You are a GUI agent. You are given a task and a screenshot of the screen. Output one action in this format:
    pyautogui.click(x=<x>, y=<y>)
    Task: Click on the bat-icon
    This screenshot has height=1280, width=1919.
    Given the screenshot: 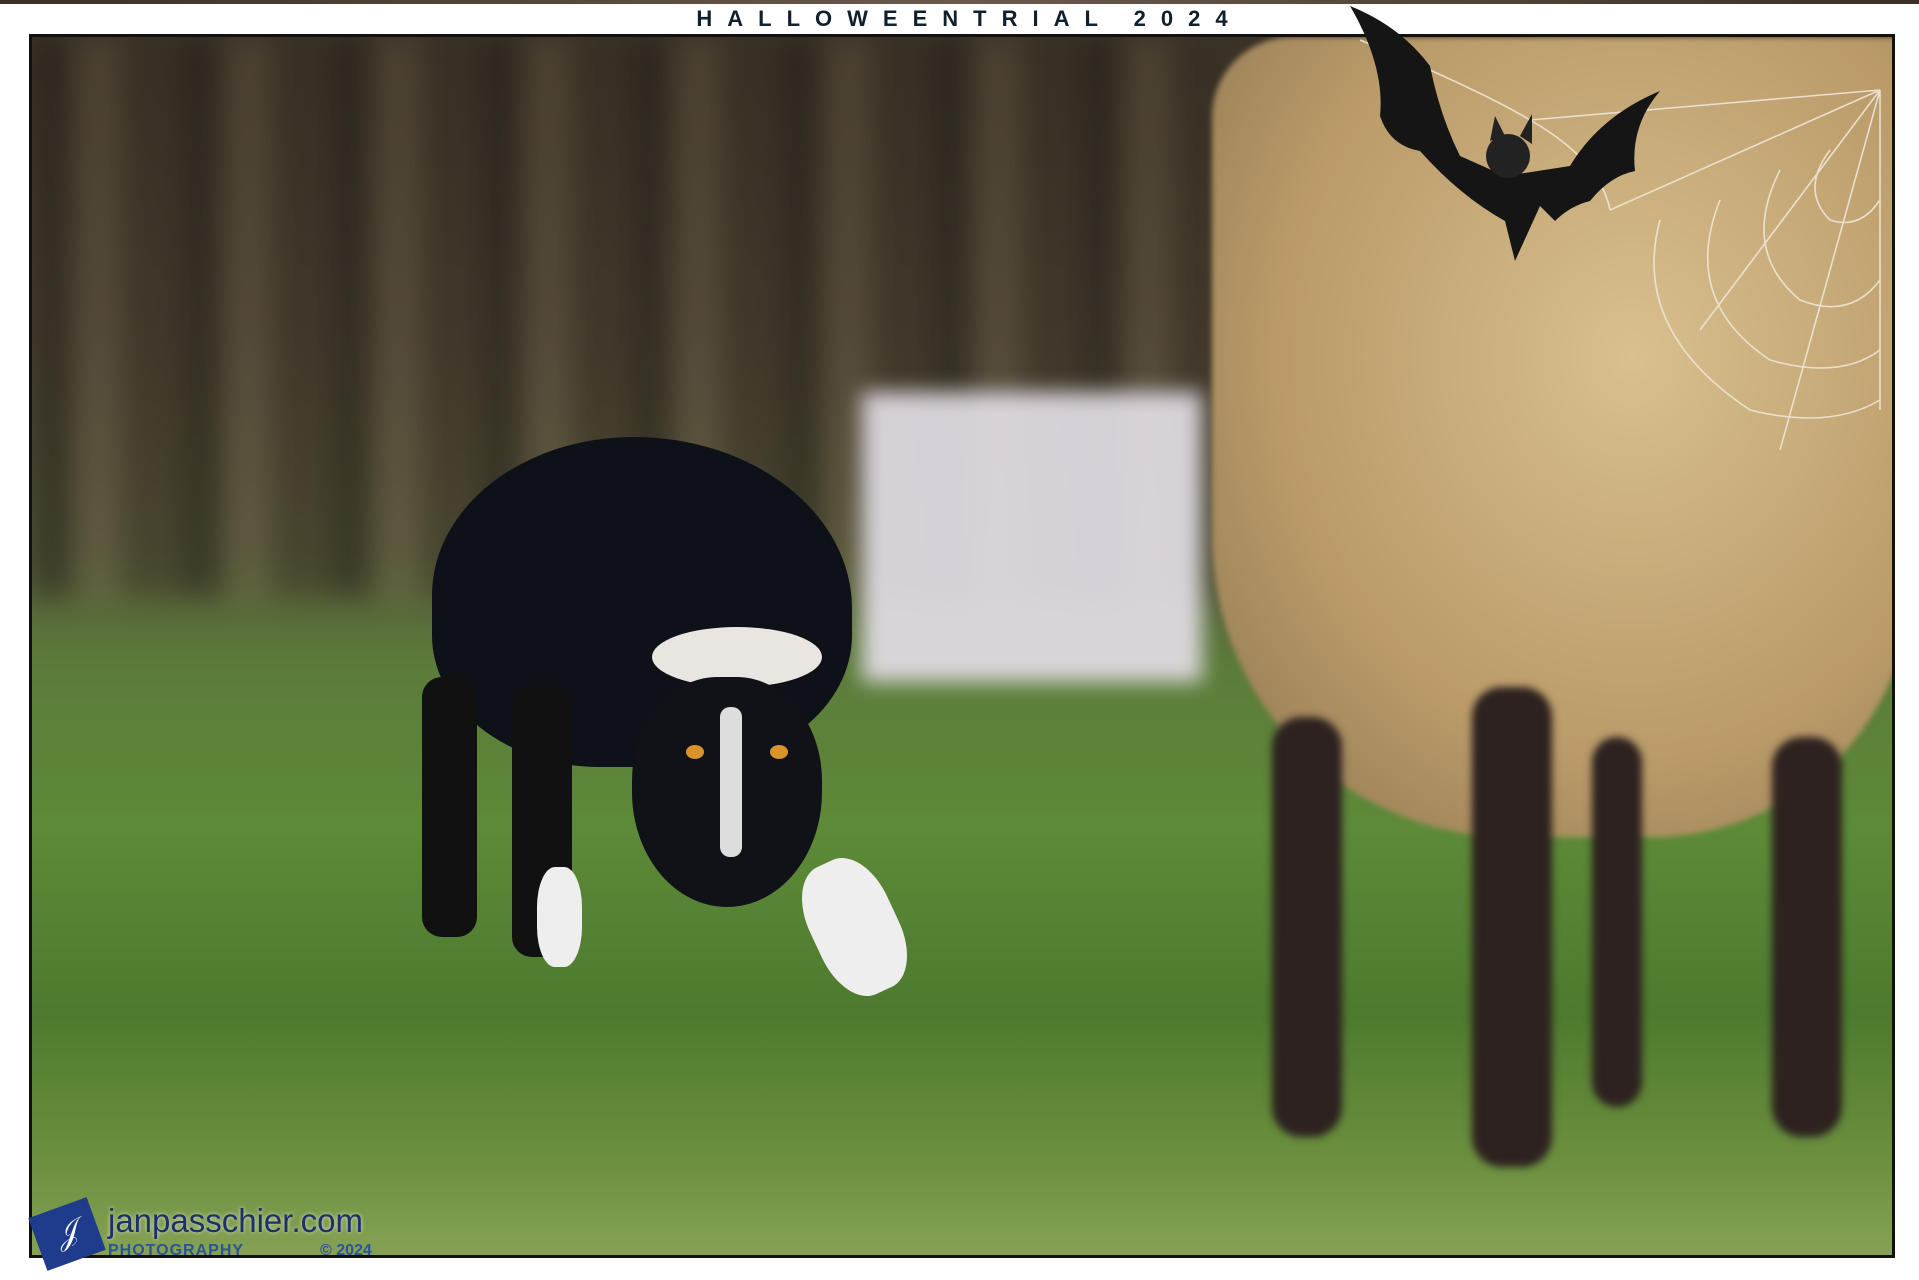 What is the action you would take?
    pyautogui.click(x=1505, y=133)
    